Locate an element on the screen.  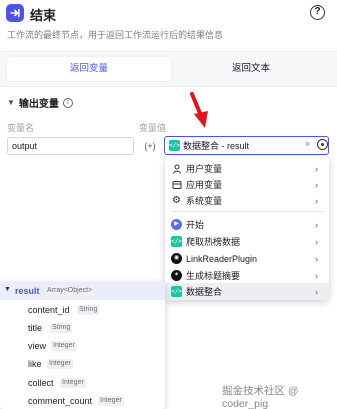
tree-field-name: collect is located at coordinates (41, 383).